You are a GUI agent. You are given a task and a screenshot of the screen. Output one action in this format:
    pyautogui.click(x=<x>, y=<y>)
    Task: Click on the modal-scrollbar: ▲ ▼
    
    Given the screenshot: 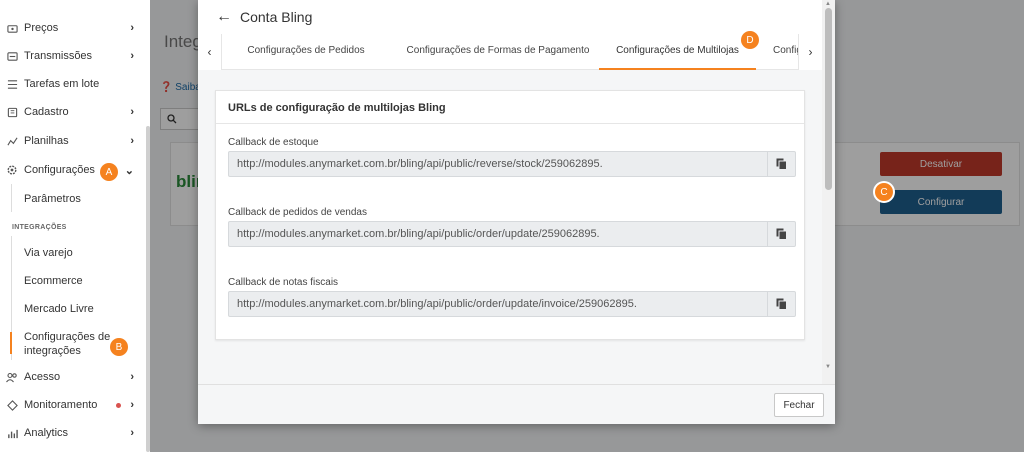 What is the action you would take?
    pyautogui.click(x=828, y=192)
    